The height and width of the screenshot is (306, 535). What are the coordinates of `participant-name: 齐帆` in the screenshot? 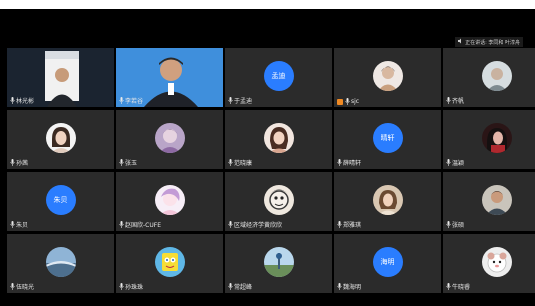 It's located at (458, 101).